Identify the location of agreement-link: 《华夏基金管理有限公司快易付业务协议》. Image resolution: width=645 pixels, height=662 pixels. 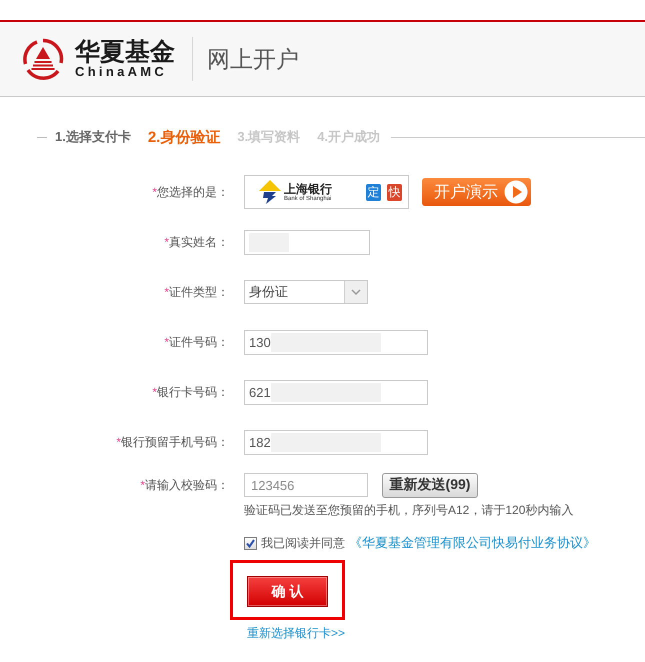
(472, 543).